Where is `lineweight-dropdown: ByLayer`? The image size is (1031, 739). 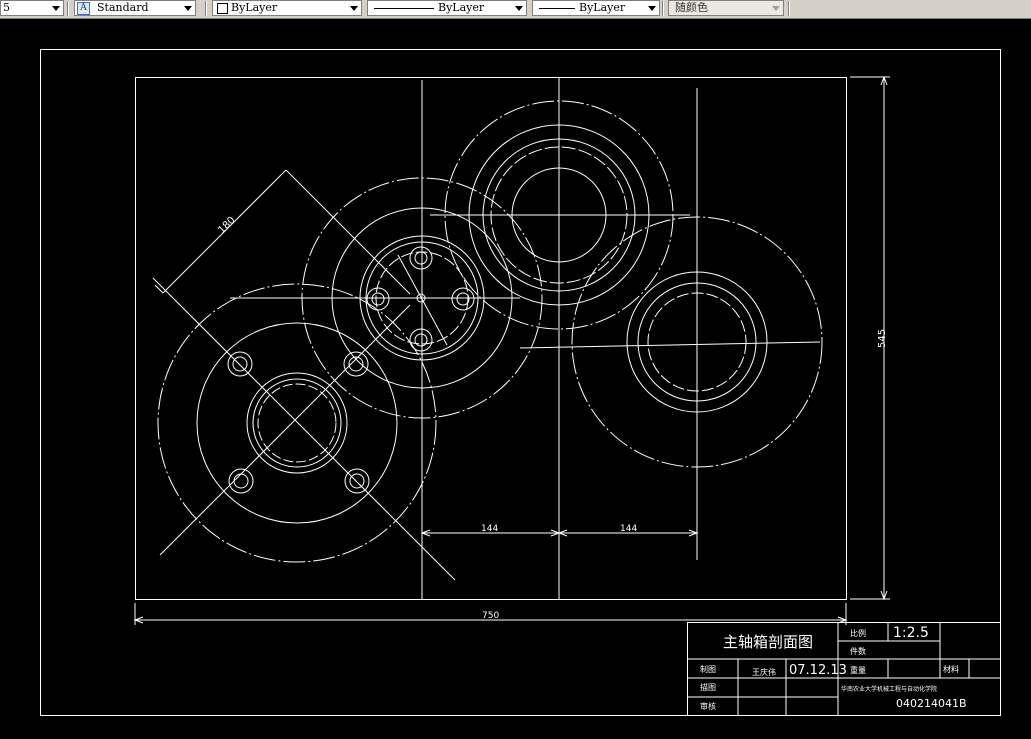
lineweight-dropdown: ByLayer is located at coordinates (596, 8).